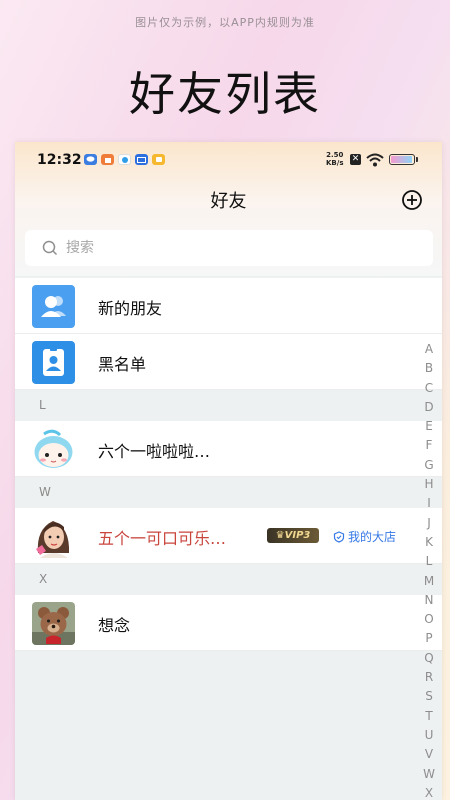 The height and width of the screenshot is (800, 450). What do you see at coordinates (429, 523) in the screenshot?
I see `alphabet-letter-j: J` at bounding box center [429, 523].